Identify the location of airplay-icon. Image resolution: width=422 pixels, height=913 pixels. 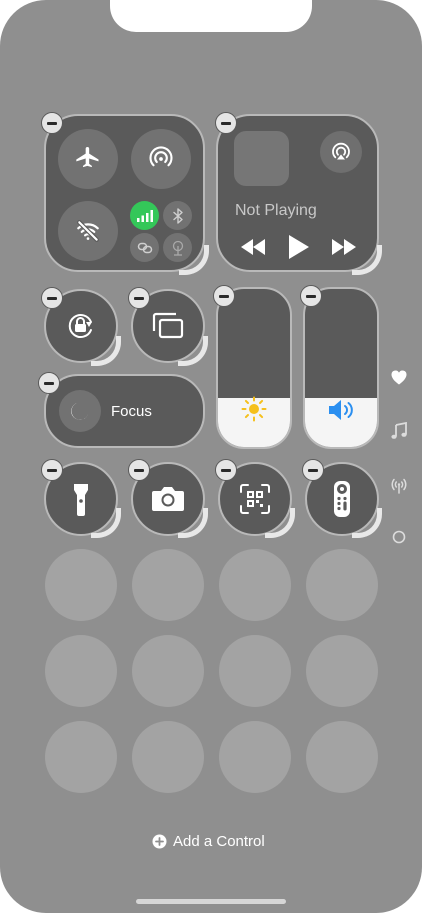
(341, 151).